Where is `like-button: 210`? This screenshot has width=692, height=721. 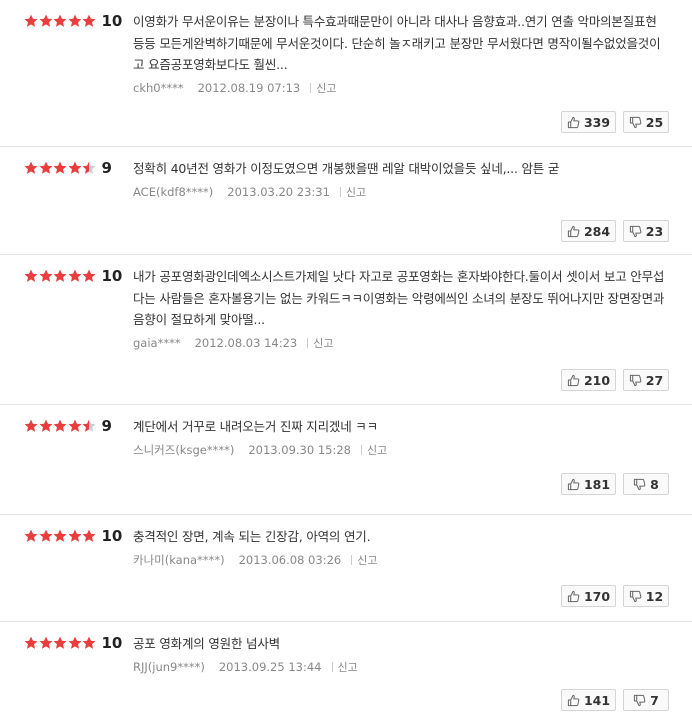
like-button: 210 is located at coordinates (588, 380).